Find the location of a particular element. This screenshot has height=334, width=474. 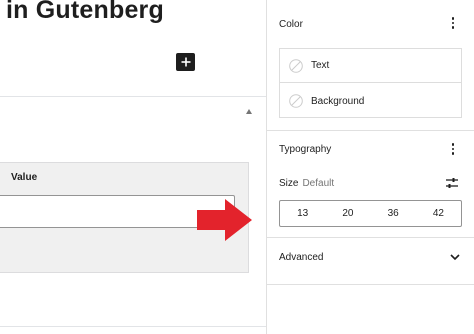

table-header-value: Value is located at coordinates (24, 177).